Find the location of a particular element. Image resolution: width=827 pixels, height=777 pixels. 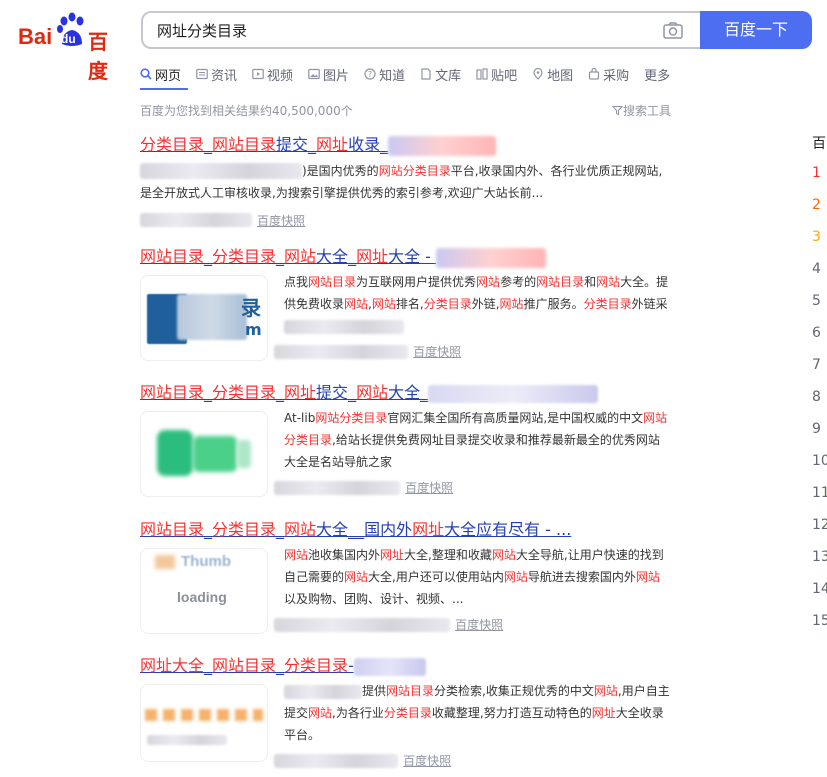

tab-web: 网页 is located at coordinates (160, 74).